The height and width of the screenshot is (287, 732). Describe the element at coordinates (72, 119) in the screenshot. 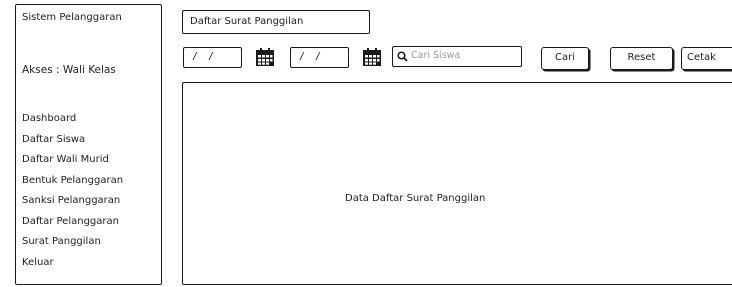

I see `sidebar-item-dashboard: Dashboard` at that location.